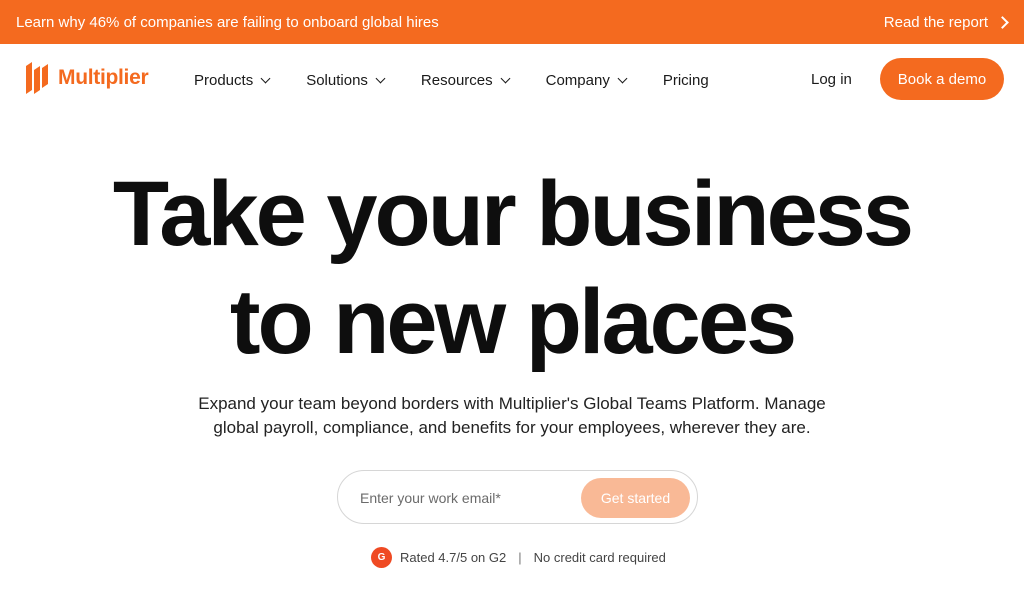 The image size is (1024, 591). I want to click on nav-item-company: Company, so click(586, 80).